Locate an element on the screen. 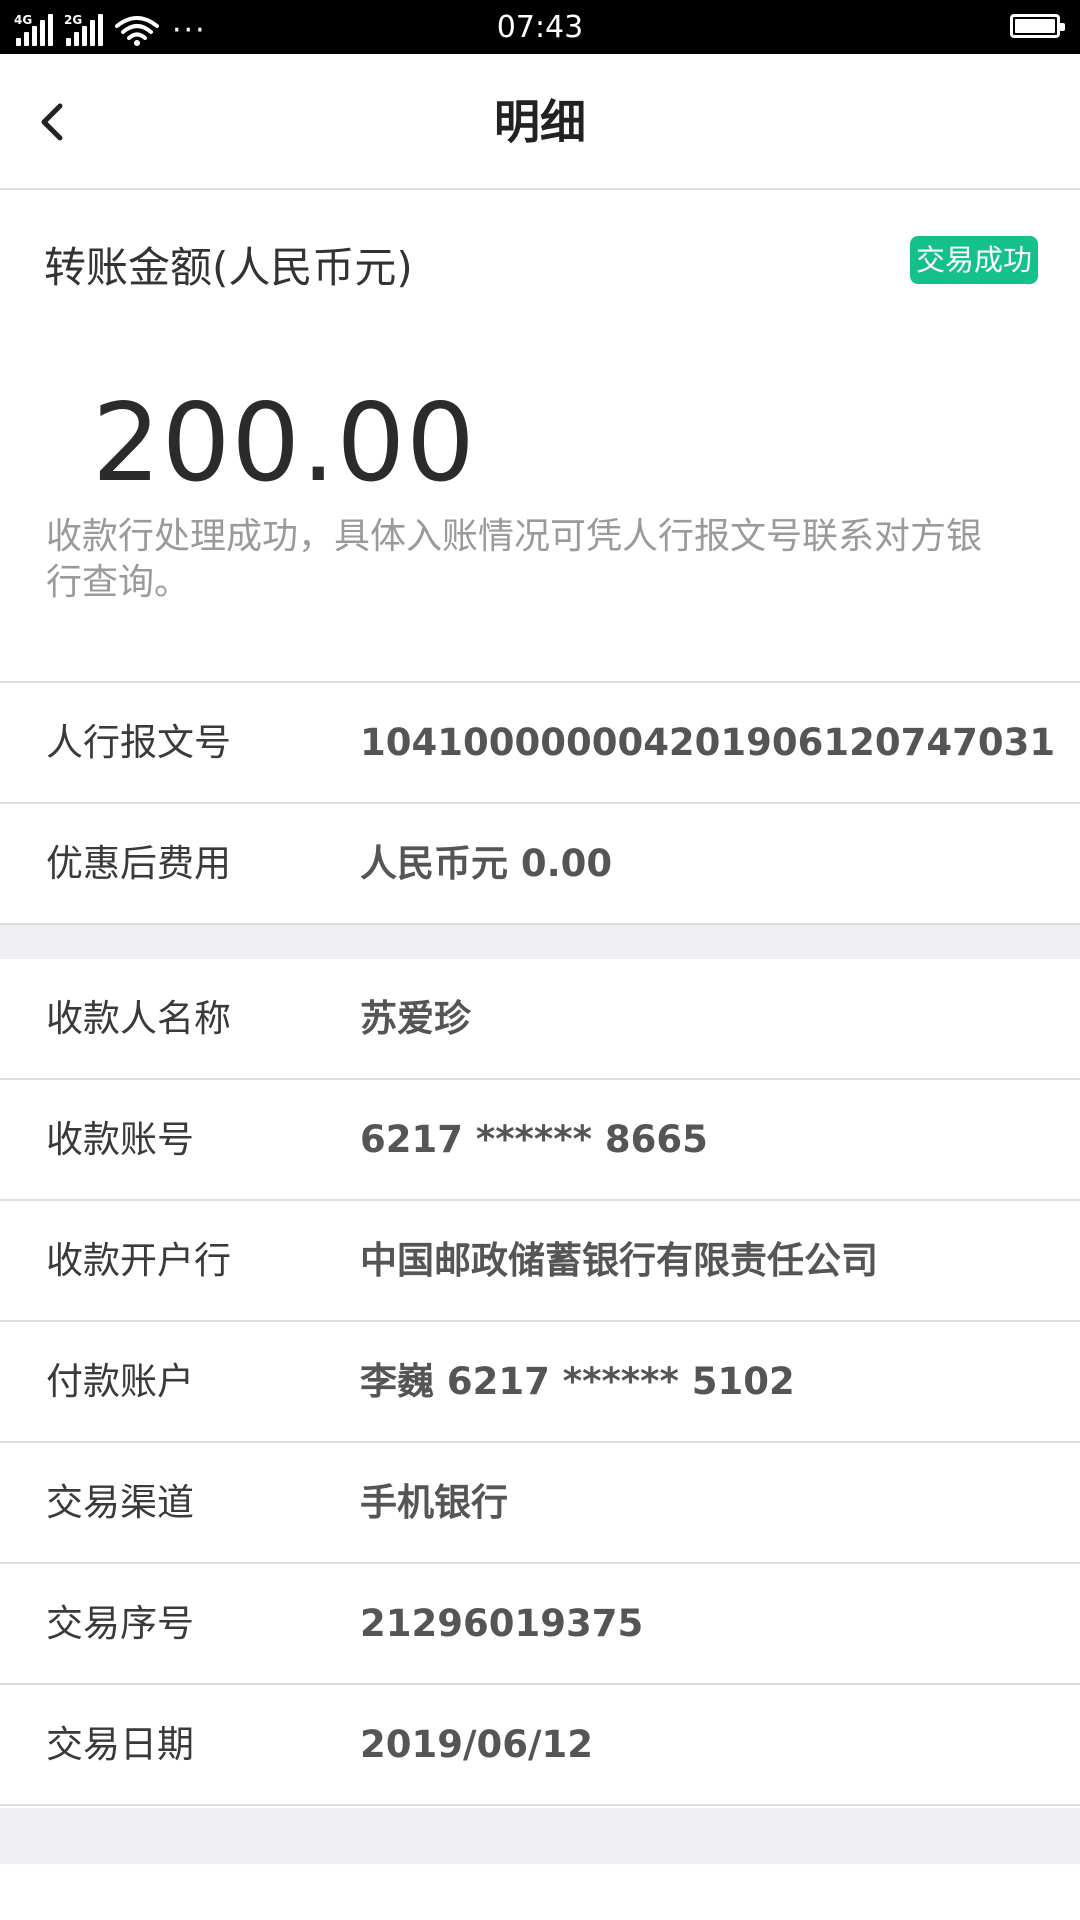  processing-note: 收款行处理成功，具体入账情况可凭人行报文号联系对方银行查询。 is located at coordinates (514, 559).